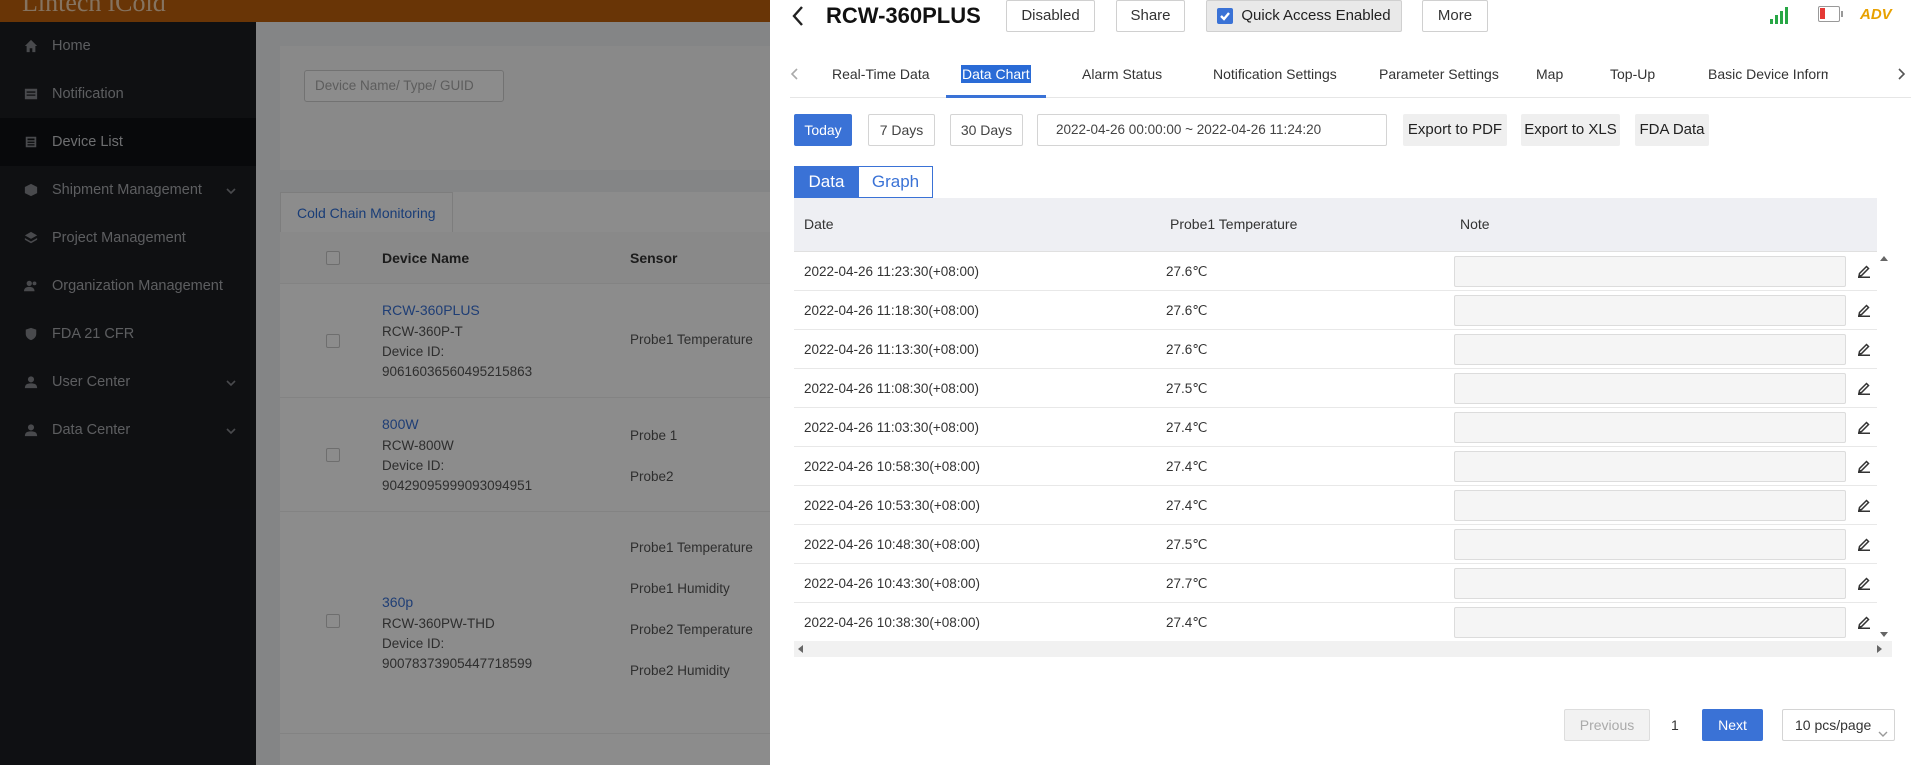  Describe the element at coordinates (1122, 74) in the screenshot. I see `tab-alarm-status: Alarm Status` at that location.